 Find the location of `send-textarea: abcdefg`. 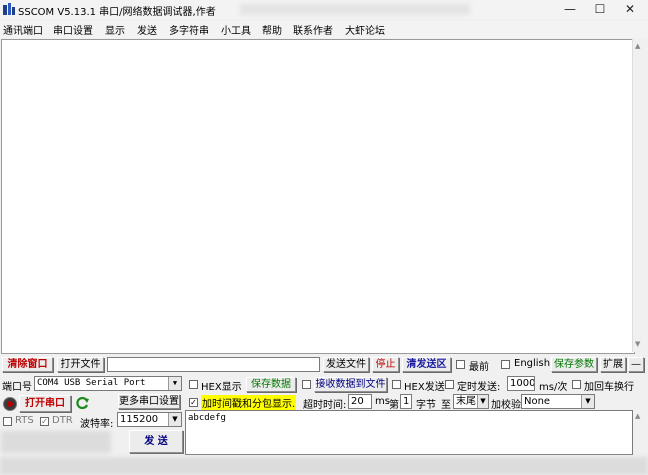

send-textarea: abcdefg is located at coordinates (409, 432).